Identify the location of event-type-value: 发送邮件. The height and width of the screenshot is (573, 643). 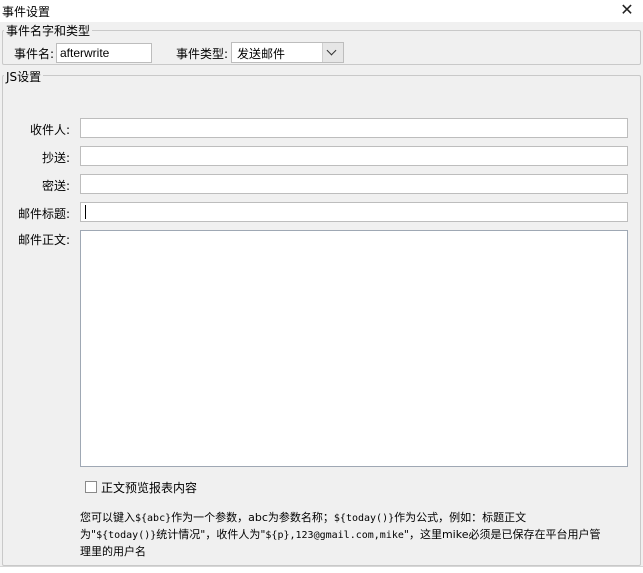
(261, 54).